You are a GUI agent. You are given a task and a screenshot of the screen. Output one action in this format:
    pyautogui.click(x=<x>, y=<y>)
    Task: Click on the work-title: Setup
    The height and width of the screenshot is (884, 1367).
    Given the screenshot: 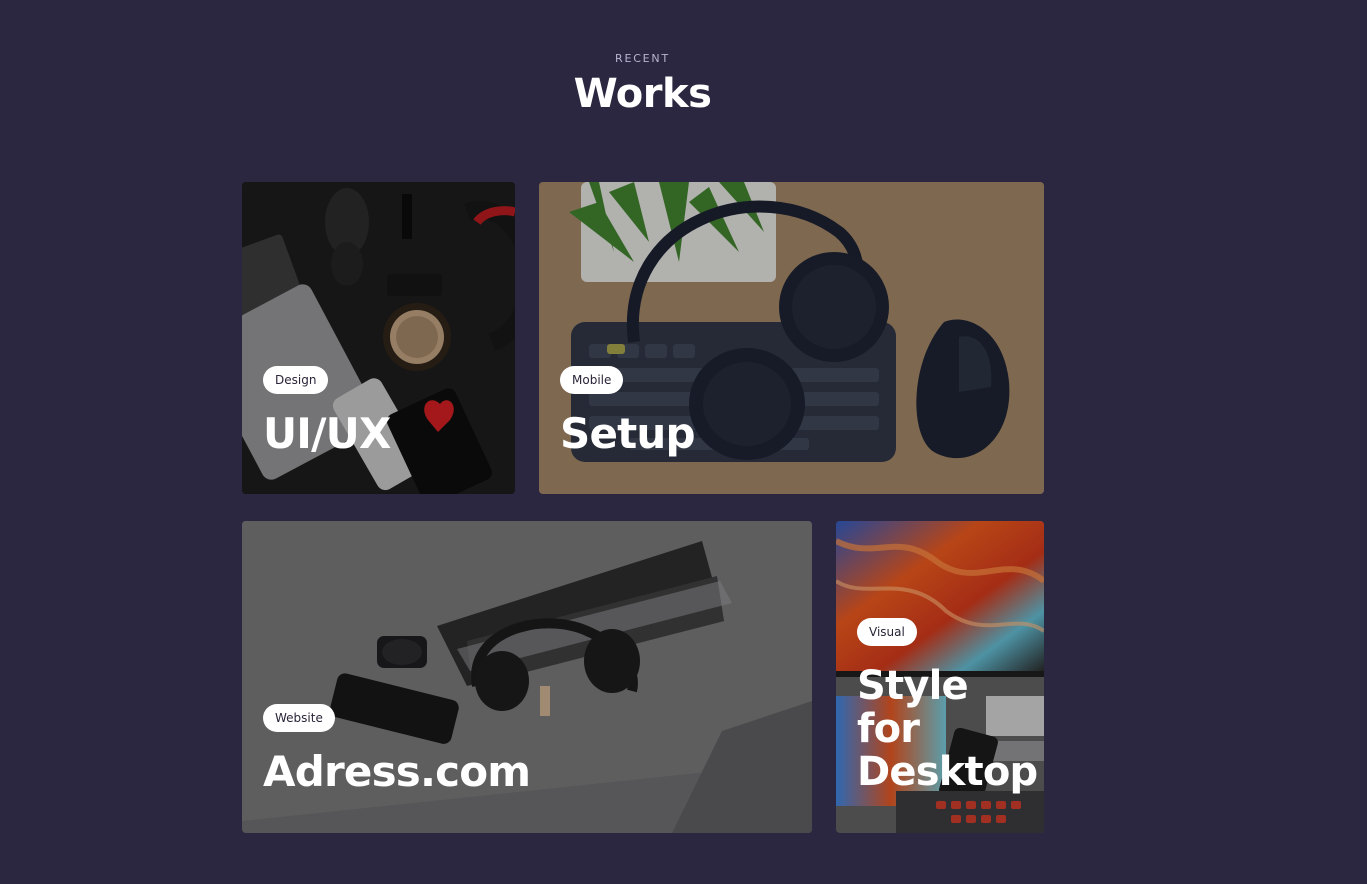 What is the action you would take?
    pyautogui.click(x=628, y=433)
    